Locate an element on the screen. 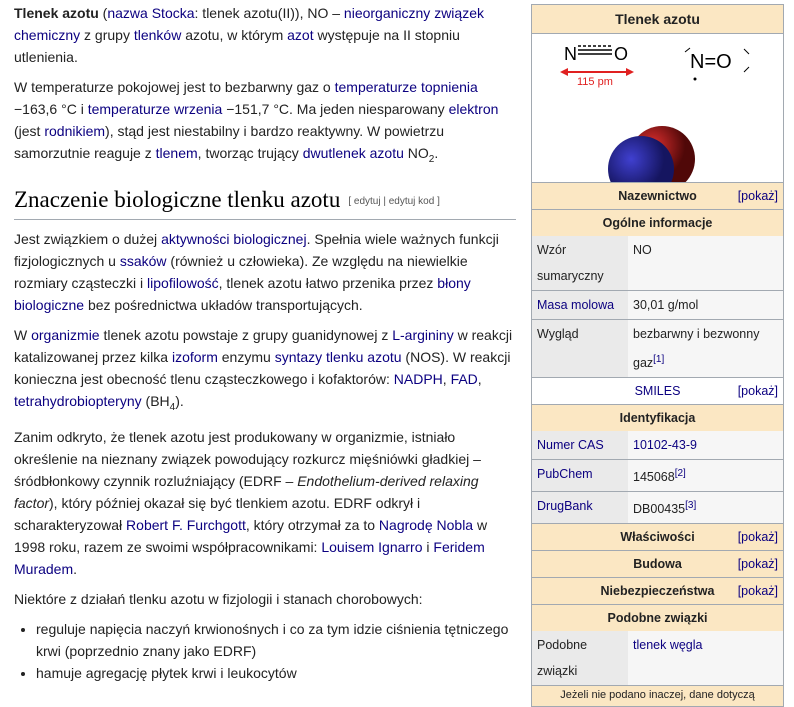  hazards-header: Niebezpieczeństwa [pokaż] is located at coordinates (657, 591).